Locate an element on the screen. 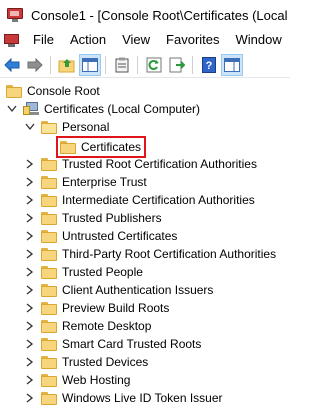  system-menu-icon is located at coordinates (12, 40).